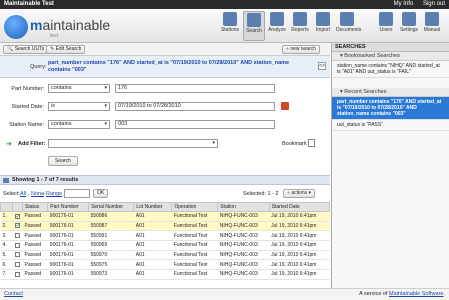 Image resolution: width=449 pixels, height=300 pixels. Describe the element at coordinates (165, 49) in the screenshot. I see `search-toolbar: 🔍 Search UUTs ✎ Edit Search + new search` at that location.